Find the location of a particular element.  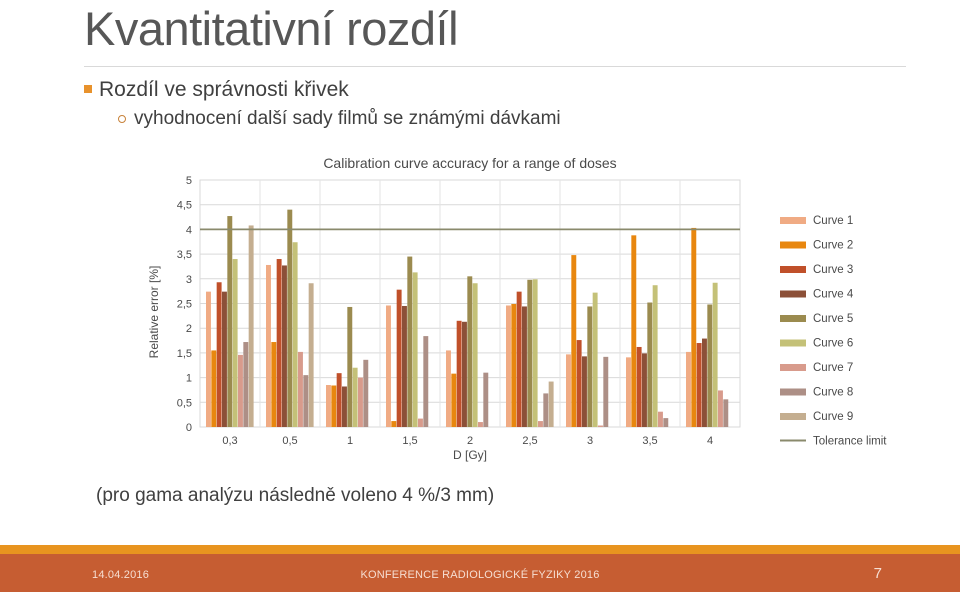

legend-label: Curve 3 is located at coordinates (833, 270).